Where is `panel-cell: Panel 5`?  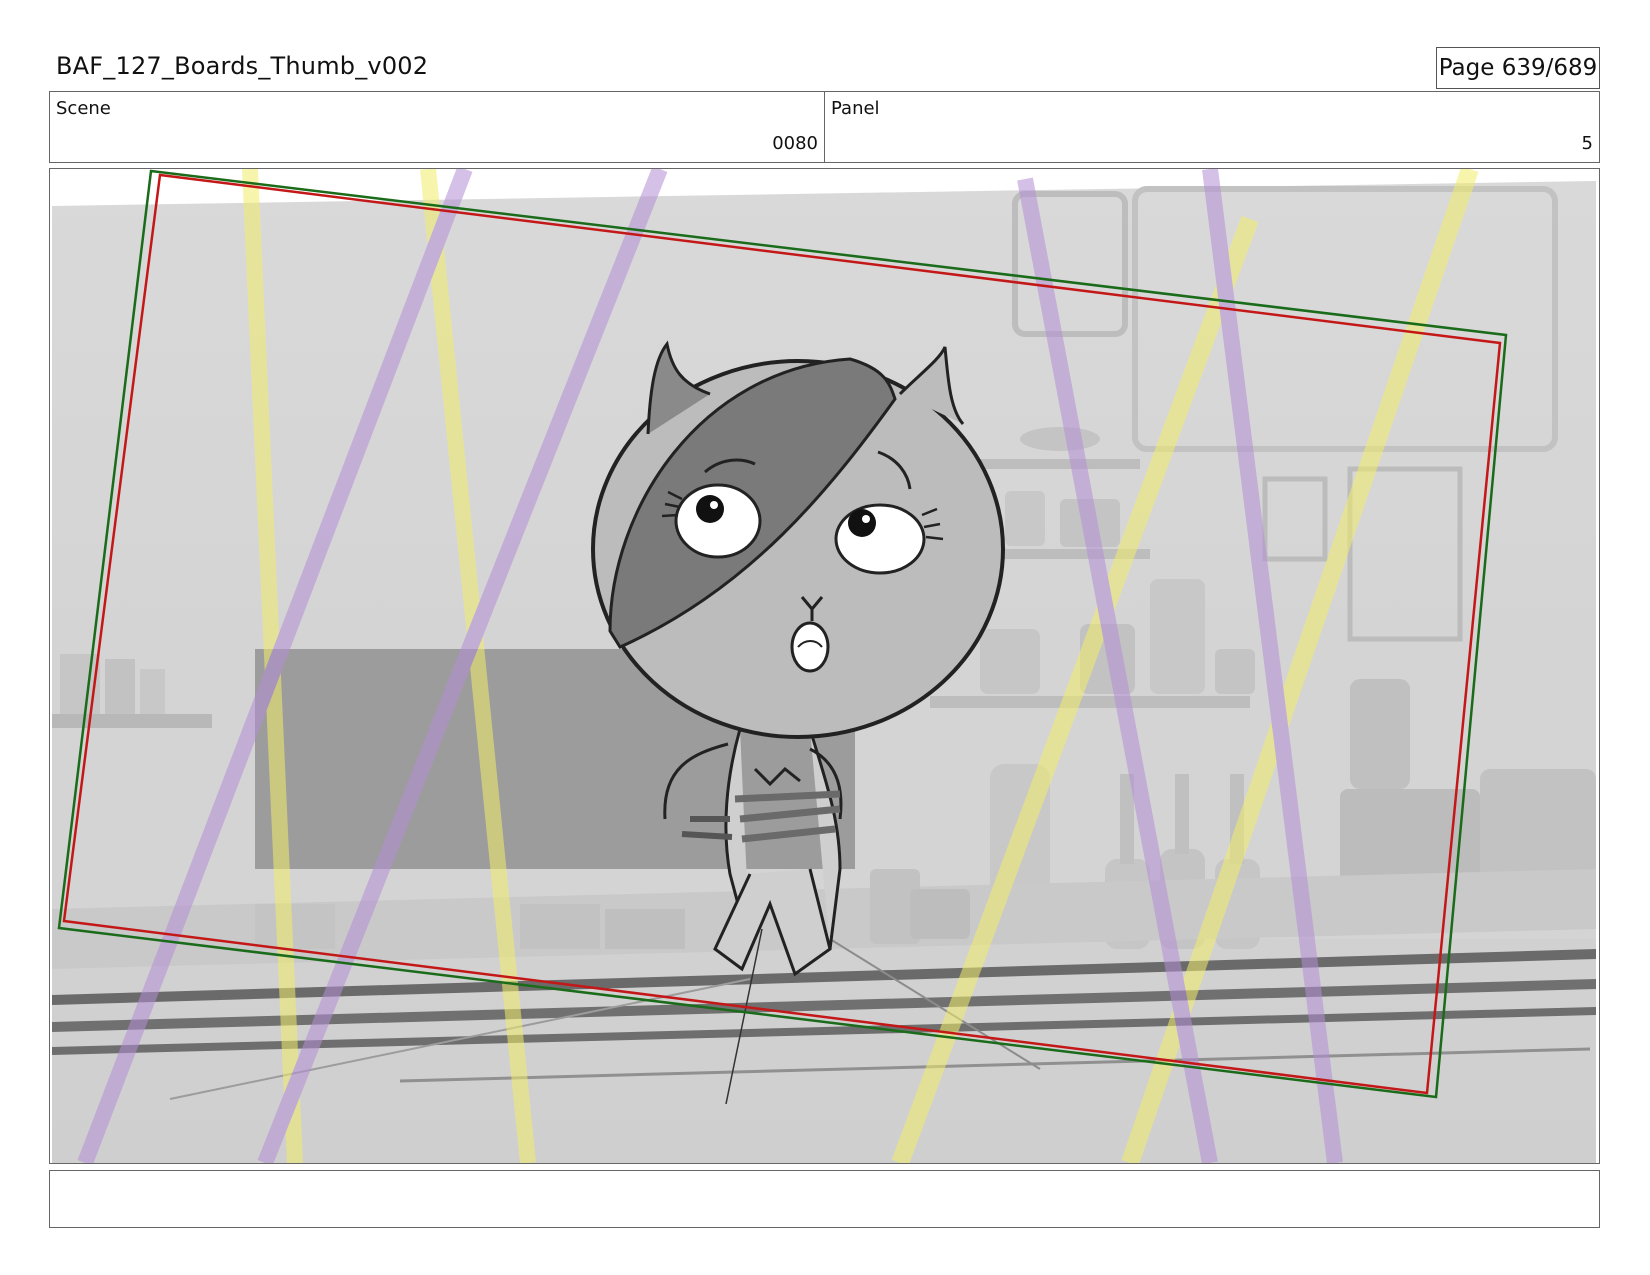
panel-cell: Panel 5 is located at coordinates (1211, 127).